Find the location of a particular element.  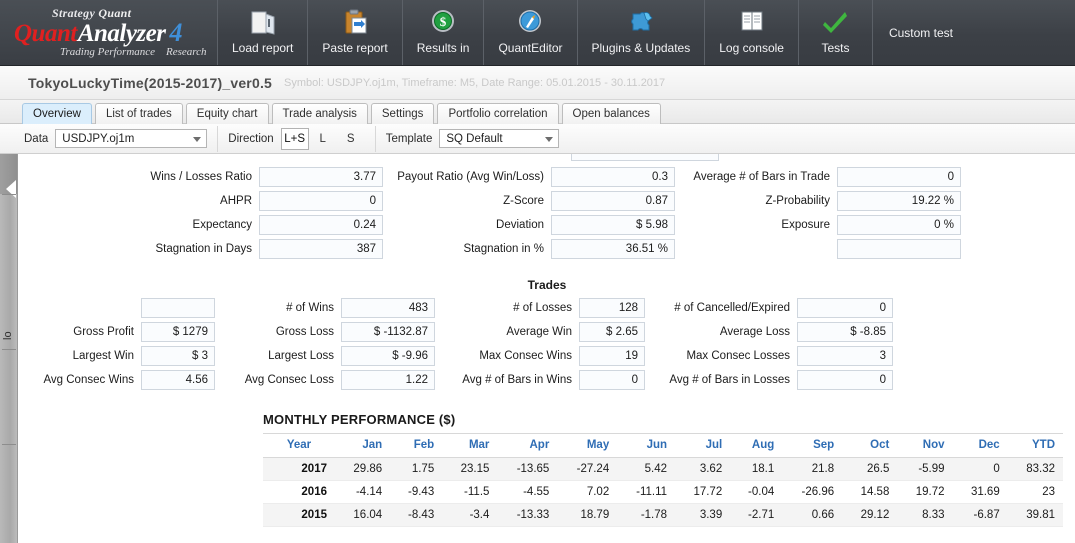

stat-value-wins-losses-ratio: 3.77 is located at coordinates (321, 177).